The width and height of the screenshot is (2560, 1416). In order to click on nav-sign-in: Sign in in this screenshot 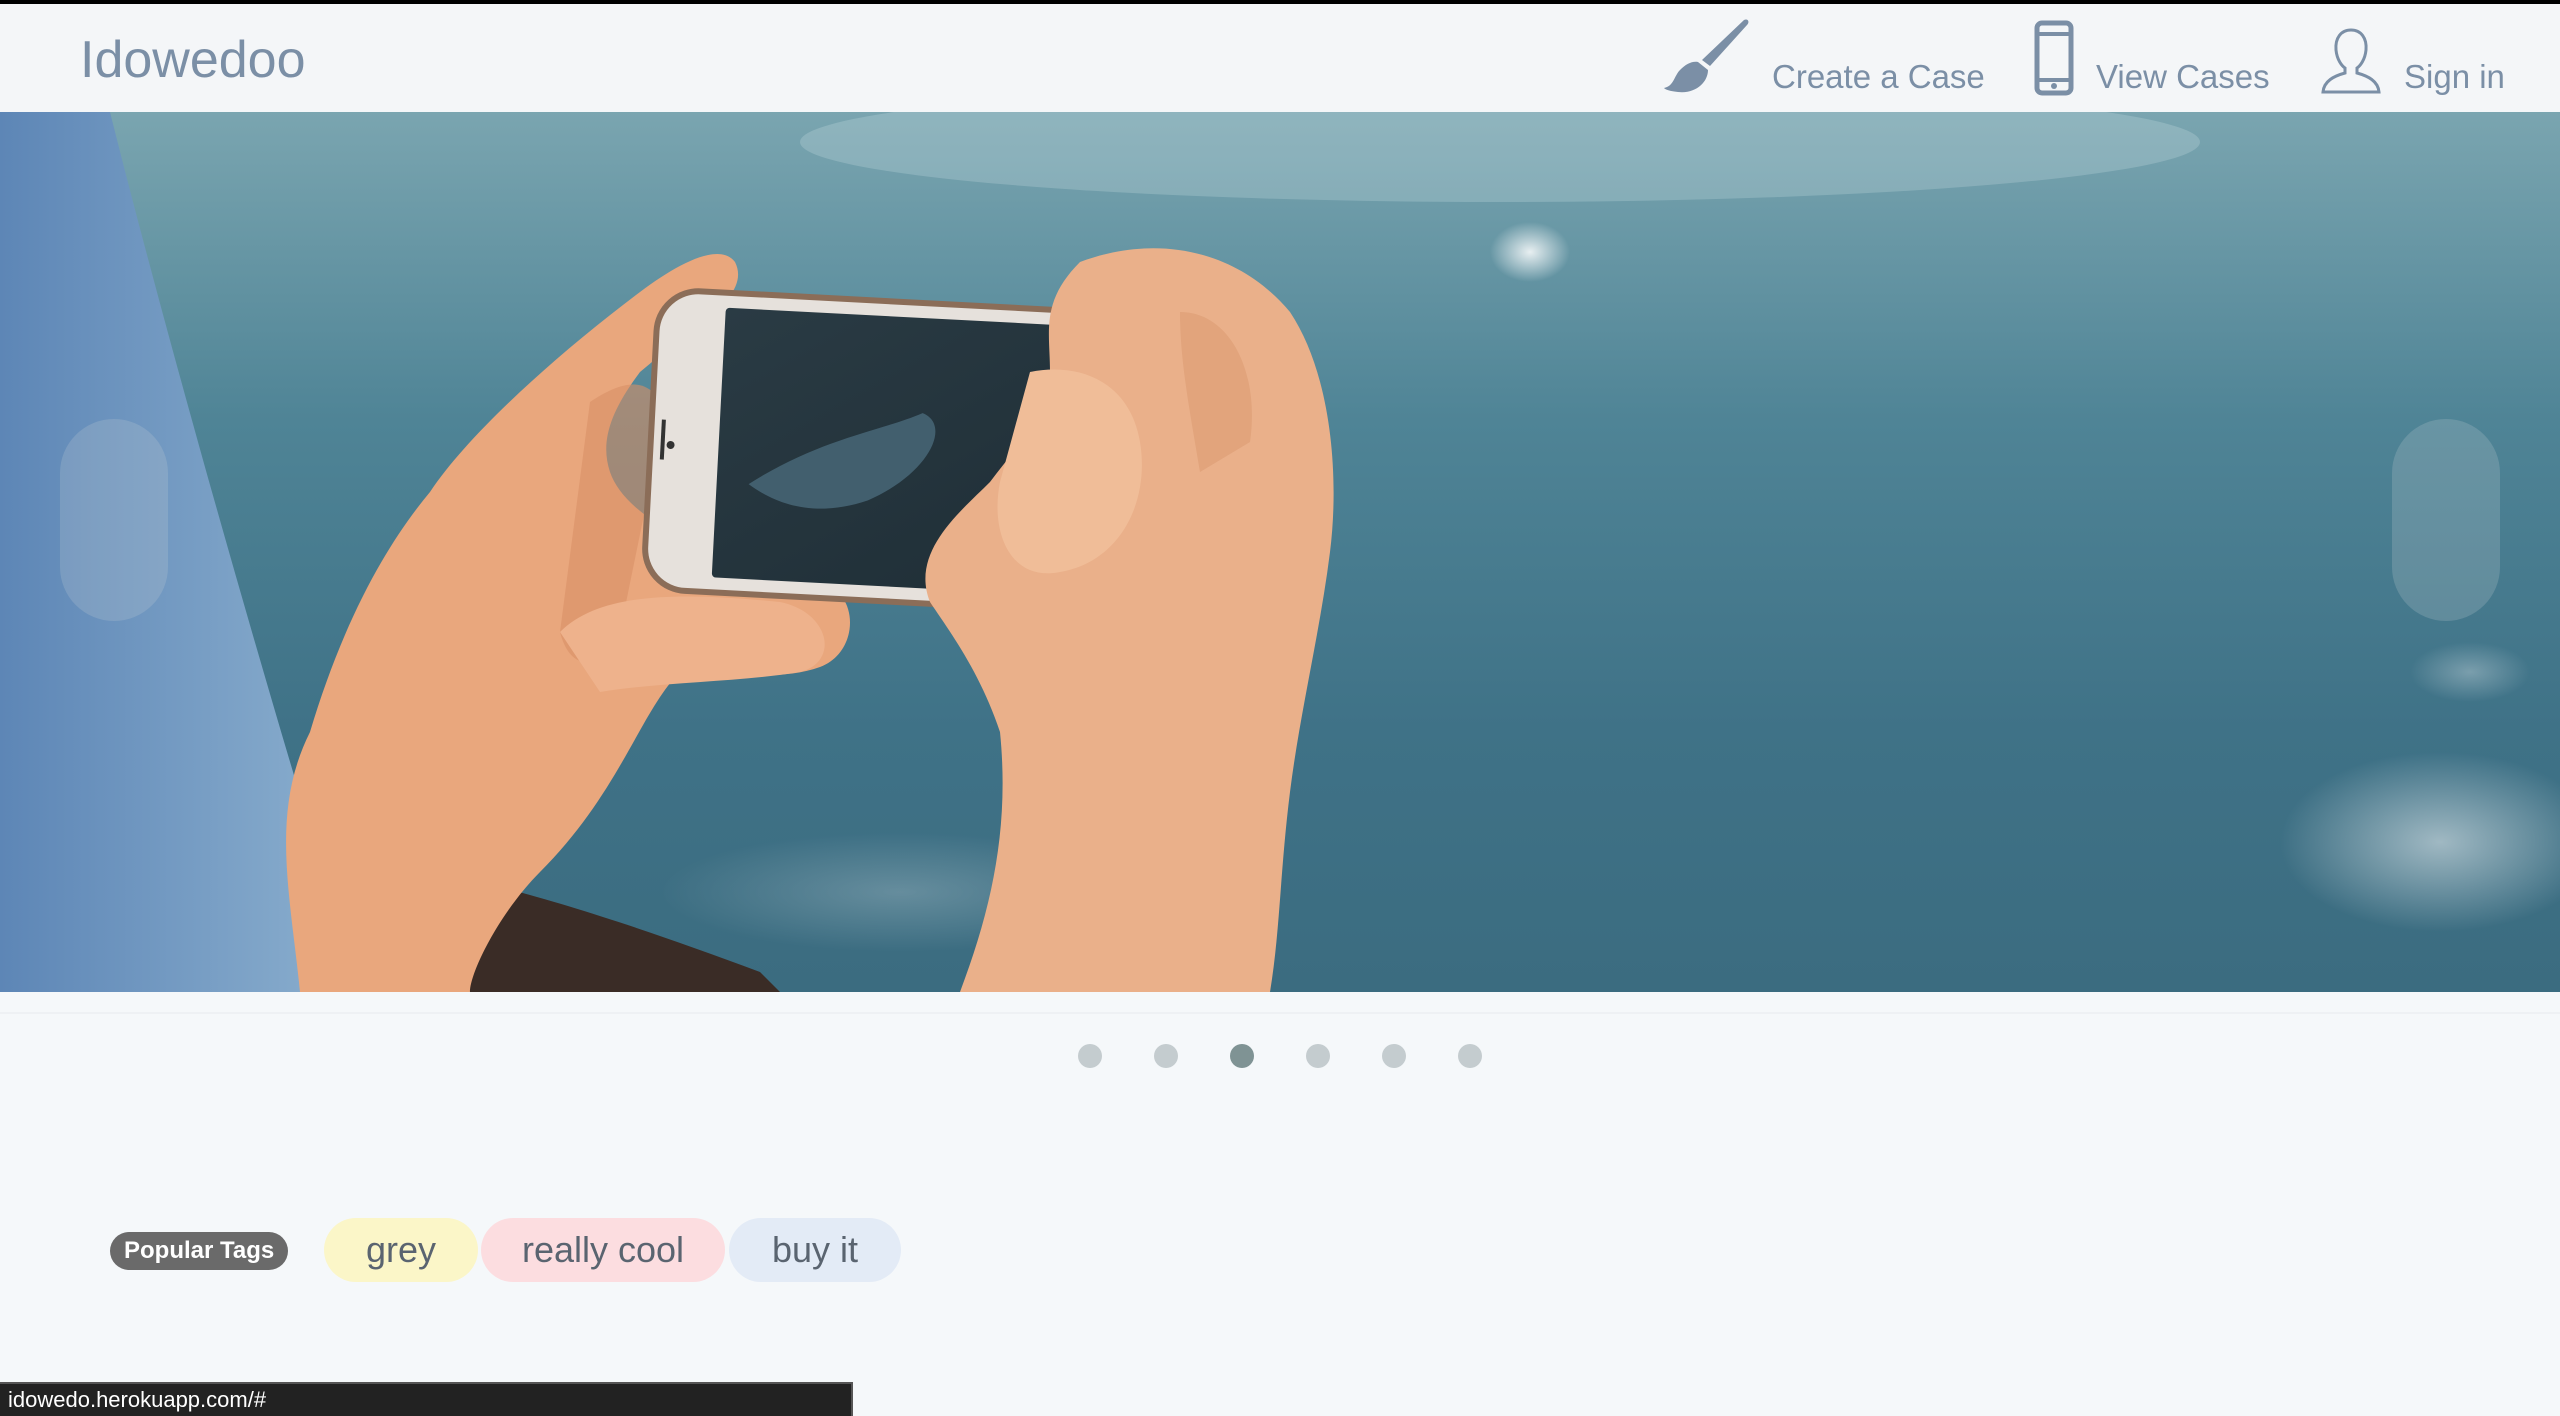, I will do `click(2412, 59)`.